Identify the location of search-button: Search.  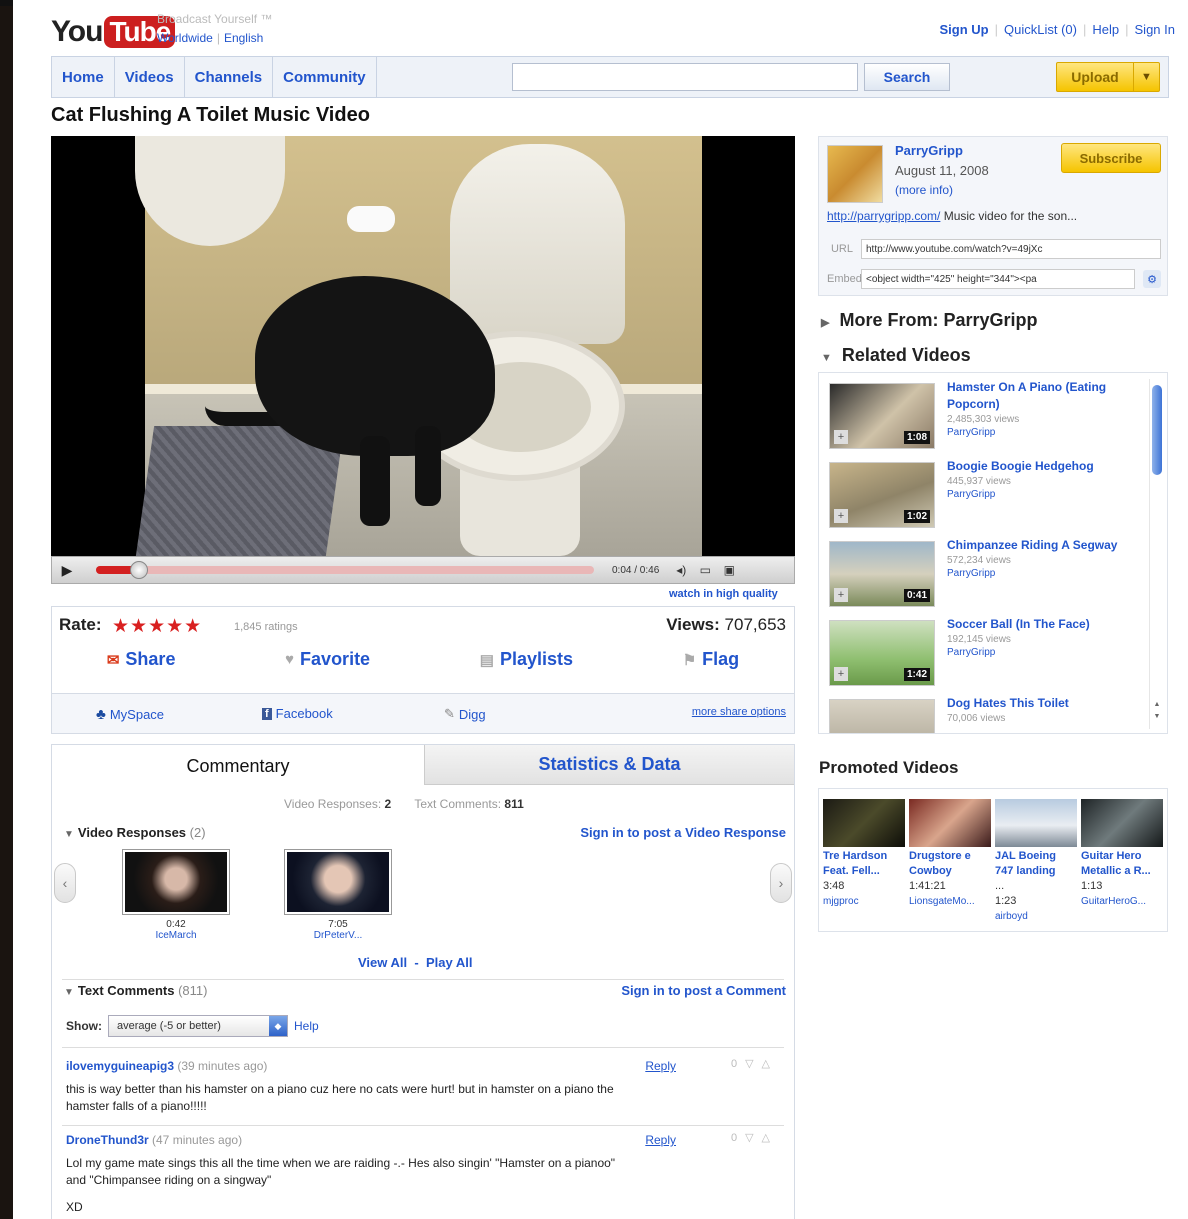
(907, 77).